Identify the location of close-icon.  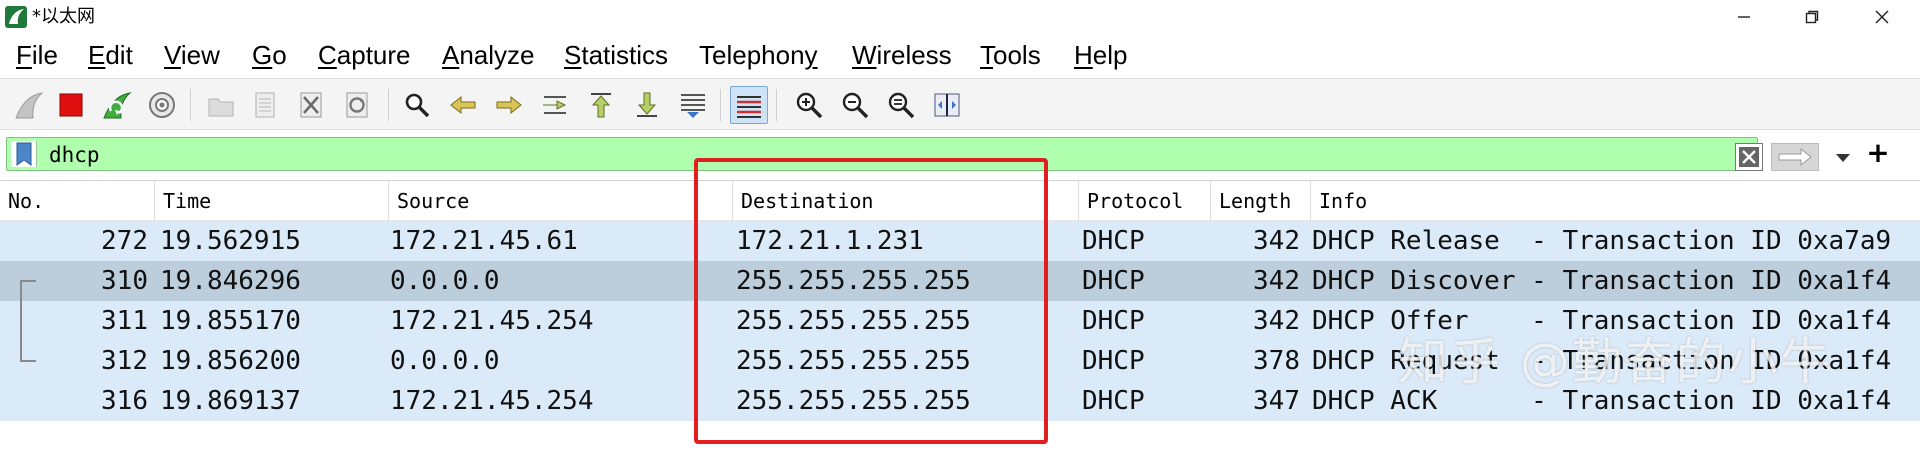
(1882, 17).